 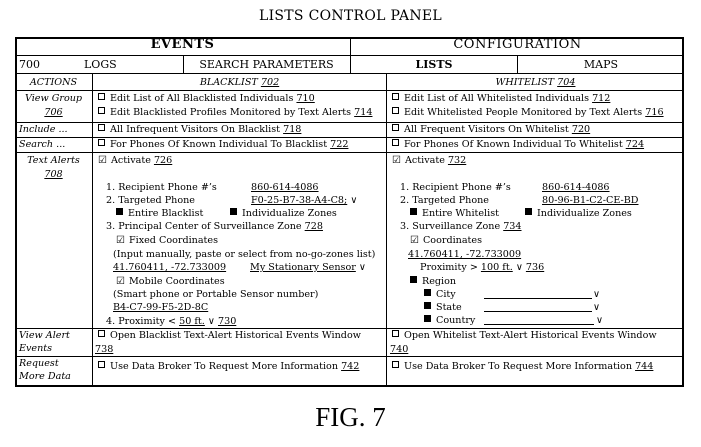 What do you see at coordinates (454, 213) in the screenshot?
I see `entire-whitelist-option: Entire Whitelist` at bounding box center [454, 213].